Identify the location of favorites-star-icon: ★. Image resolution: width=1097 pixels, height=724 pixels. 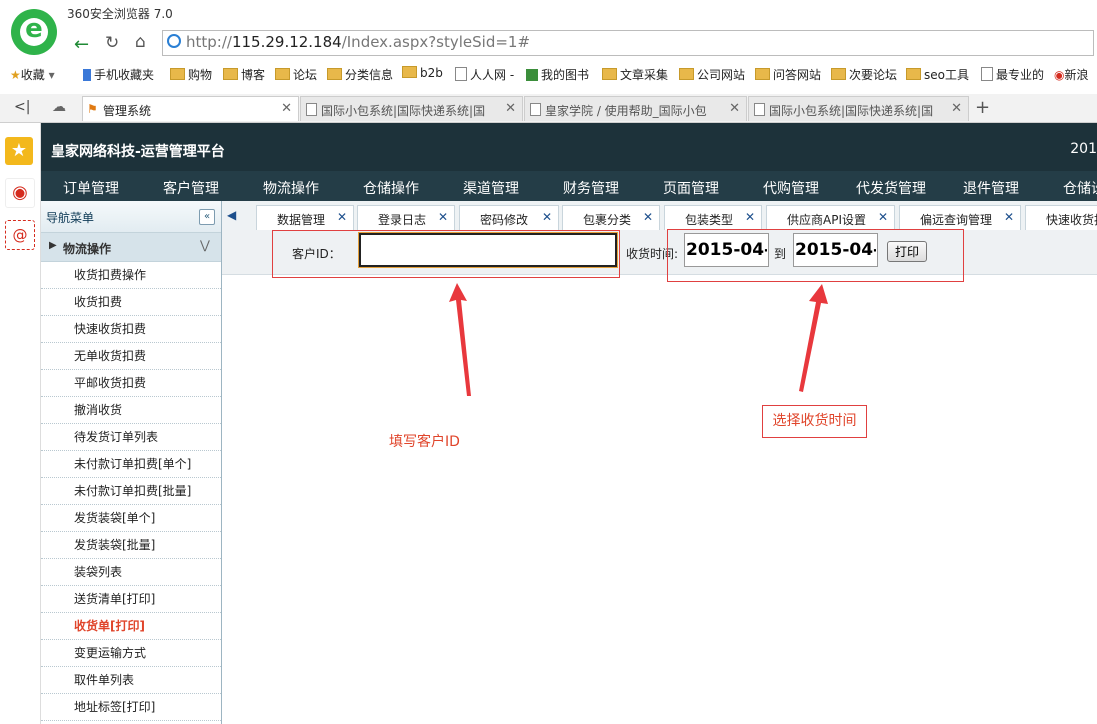
(19, 151).